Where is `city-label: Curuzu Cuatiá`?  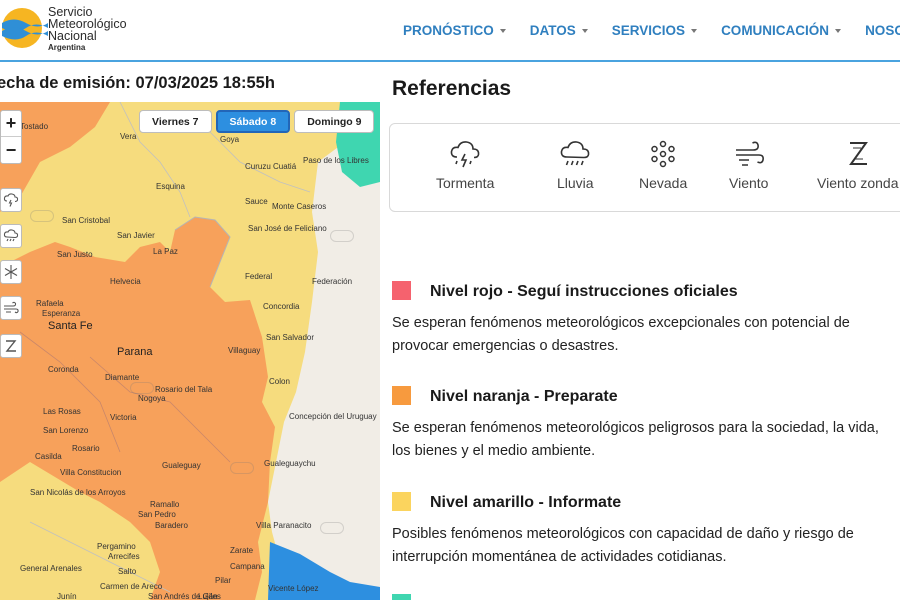
city-label: Curuzu Cuatiá is located at coordinates (271, 166).